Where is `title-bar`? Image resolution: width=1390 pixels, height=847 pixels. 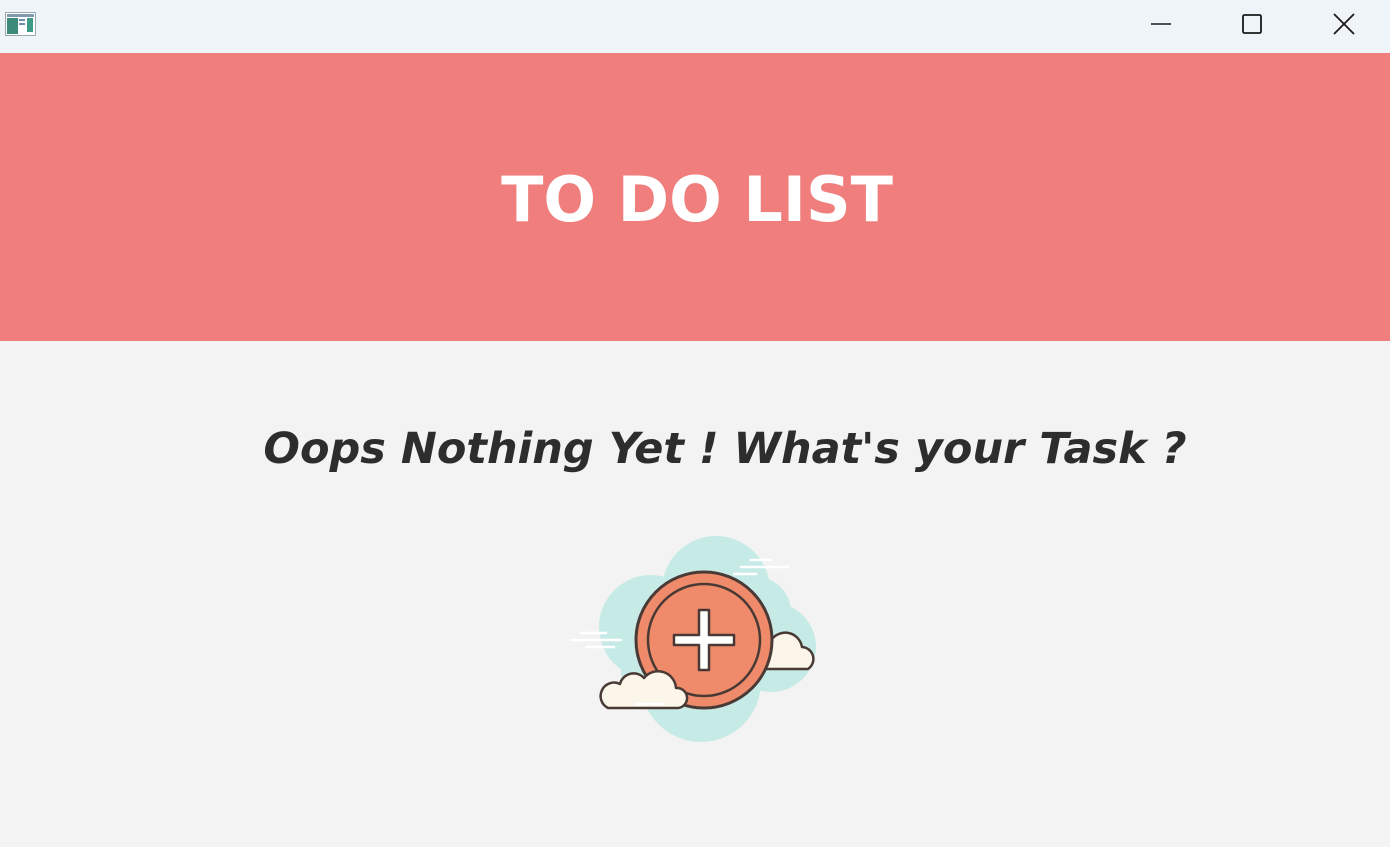 title-bar is located at coordinates (695, 26).